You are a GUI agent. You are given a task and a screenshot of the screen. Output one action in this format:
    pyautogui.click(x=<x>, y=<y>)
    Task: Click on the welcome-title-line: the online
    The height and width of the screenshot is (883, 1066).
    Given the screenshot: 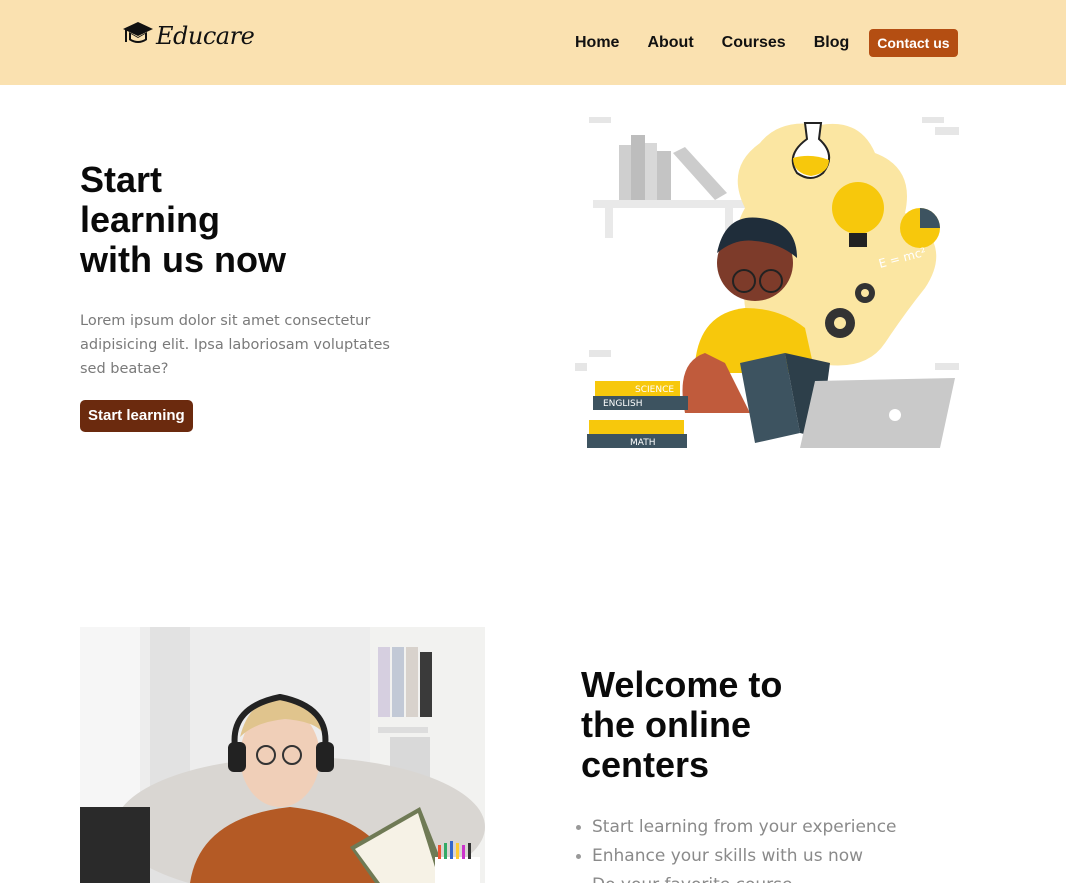 What is the action you would take?
    pyautogui.click(x=666, y=724)
    